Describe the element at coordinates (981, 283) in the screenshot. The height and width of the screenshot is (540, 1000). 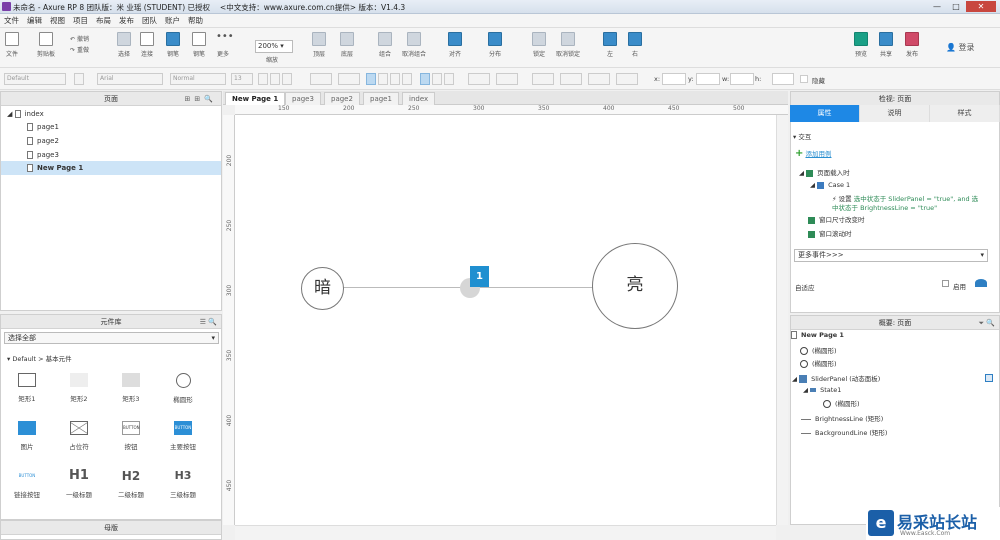
I see `adaptive-view-icon` at that location.